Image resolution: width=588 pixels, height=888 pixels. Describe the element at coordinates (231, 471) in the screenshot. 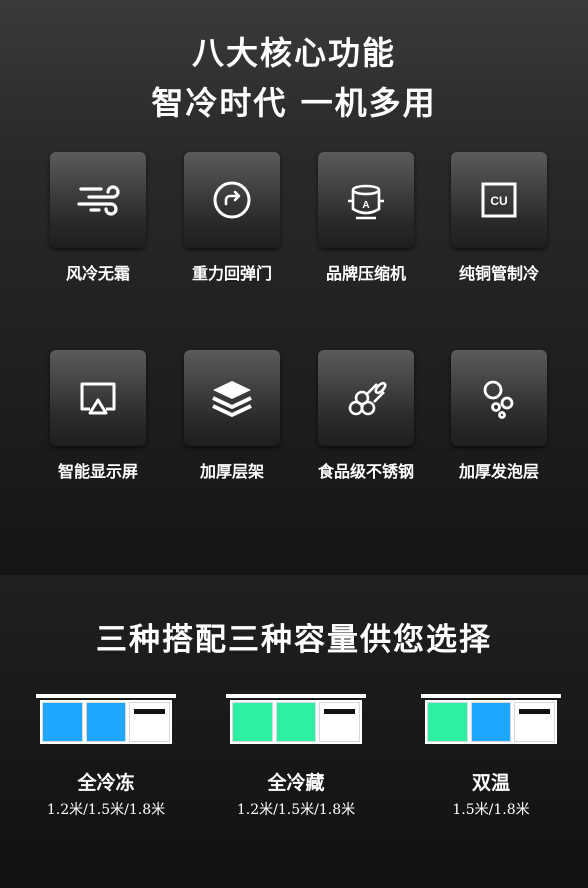

I see `feature-label: 加厚层架` at that location.